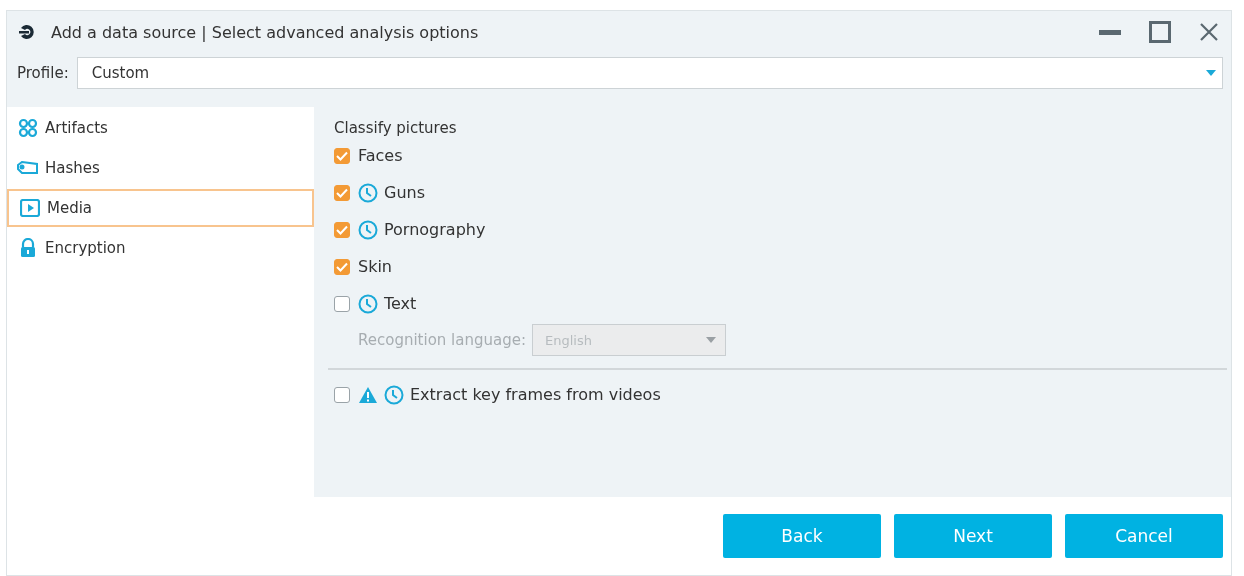 The height and width of the screenshot is (576, 1244). What do you see at coordinates (442, 340) in the screenshot?
I see `language-label: Recognition language:` at bounding box center [442, 340].